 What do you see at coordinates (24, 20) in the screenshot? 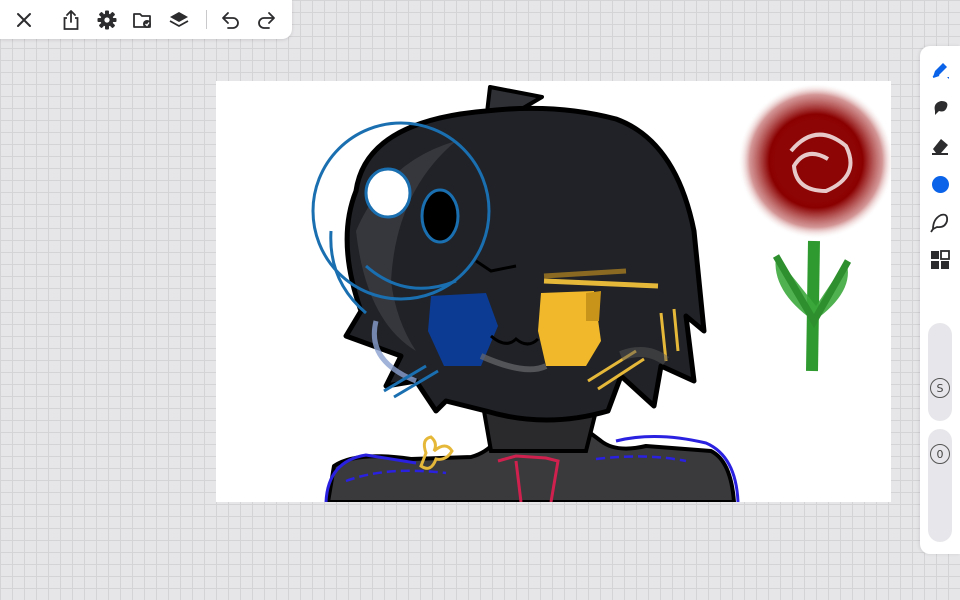
I see `close-icon` at bounding box center [24, 20].